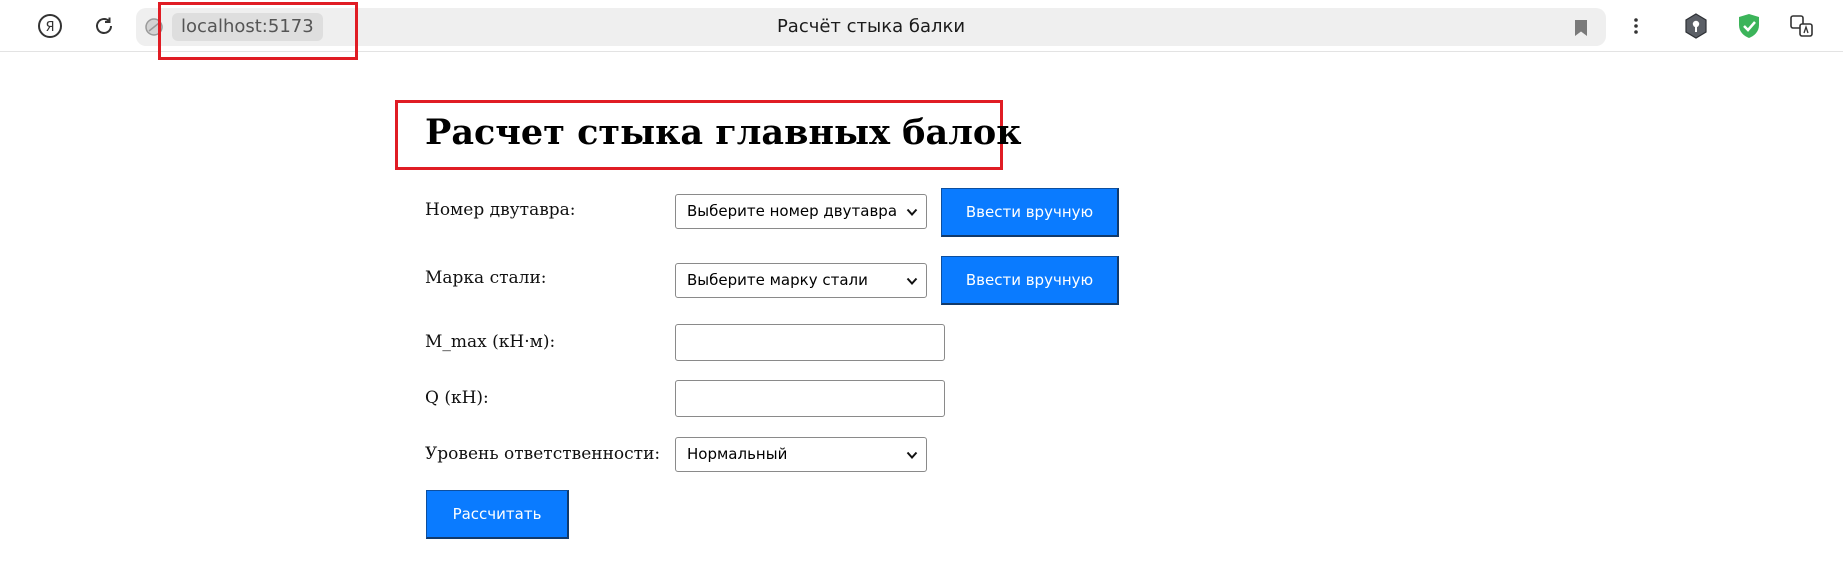  What do you see at coordinates (490, 342) in the screenshot?
I see `m-max-label: M_max (кН·м):` at bounding box center [490, 342].